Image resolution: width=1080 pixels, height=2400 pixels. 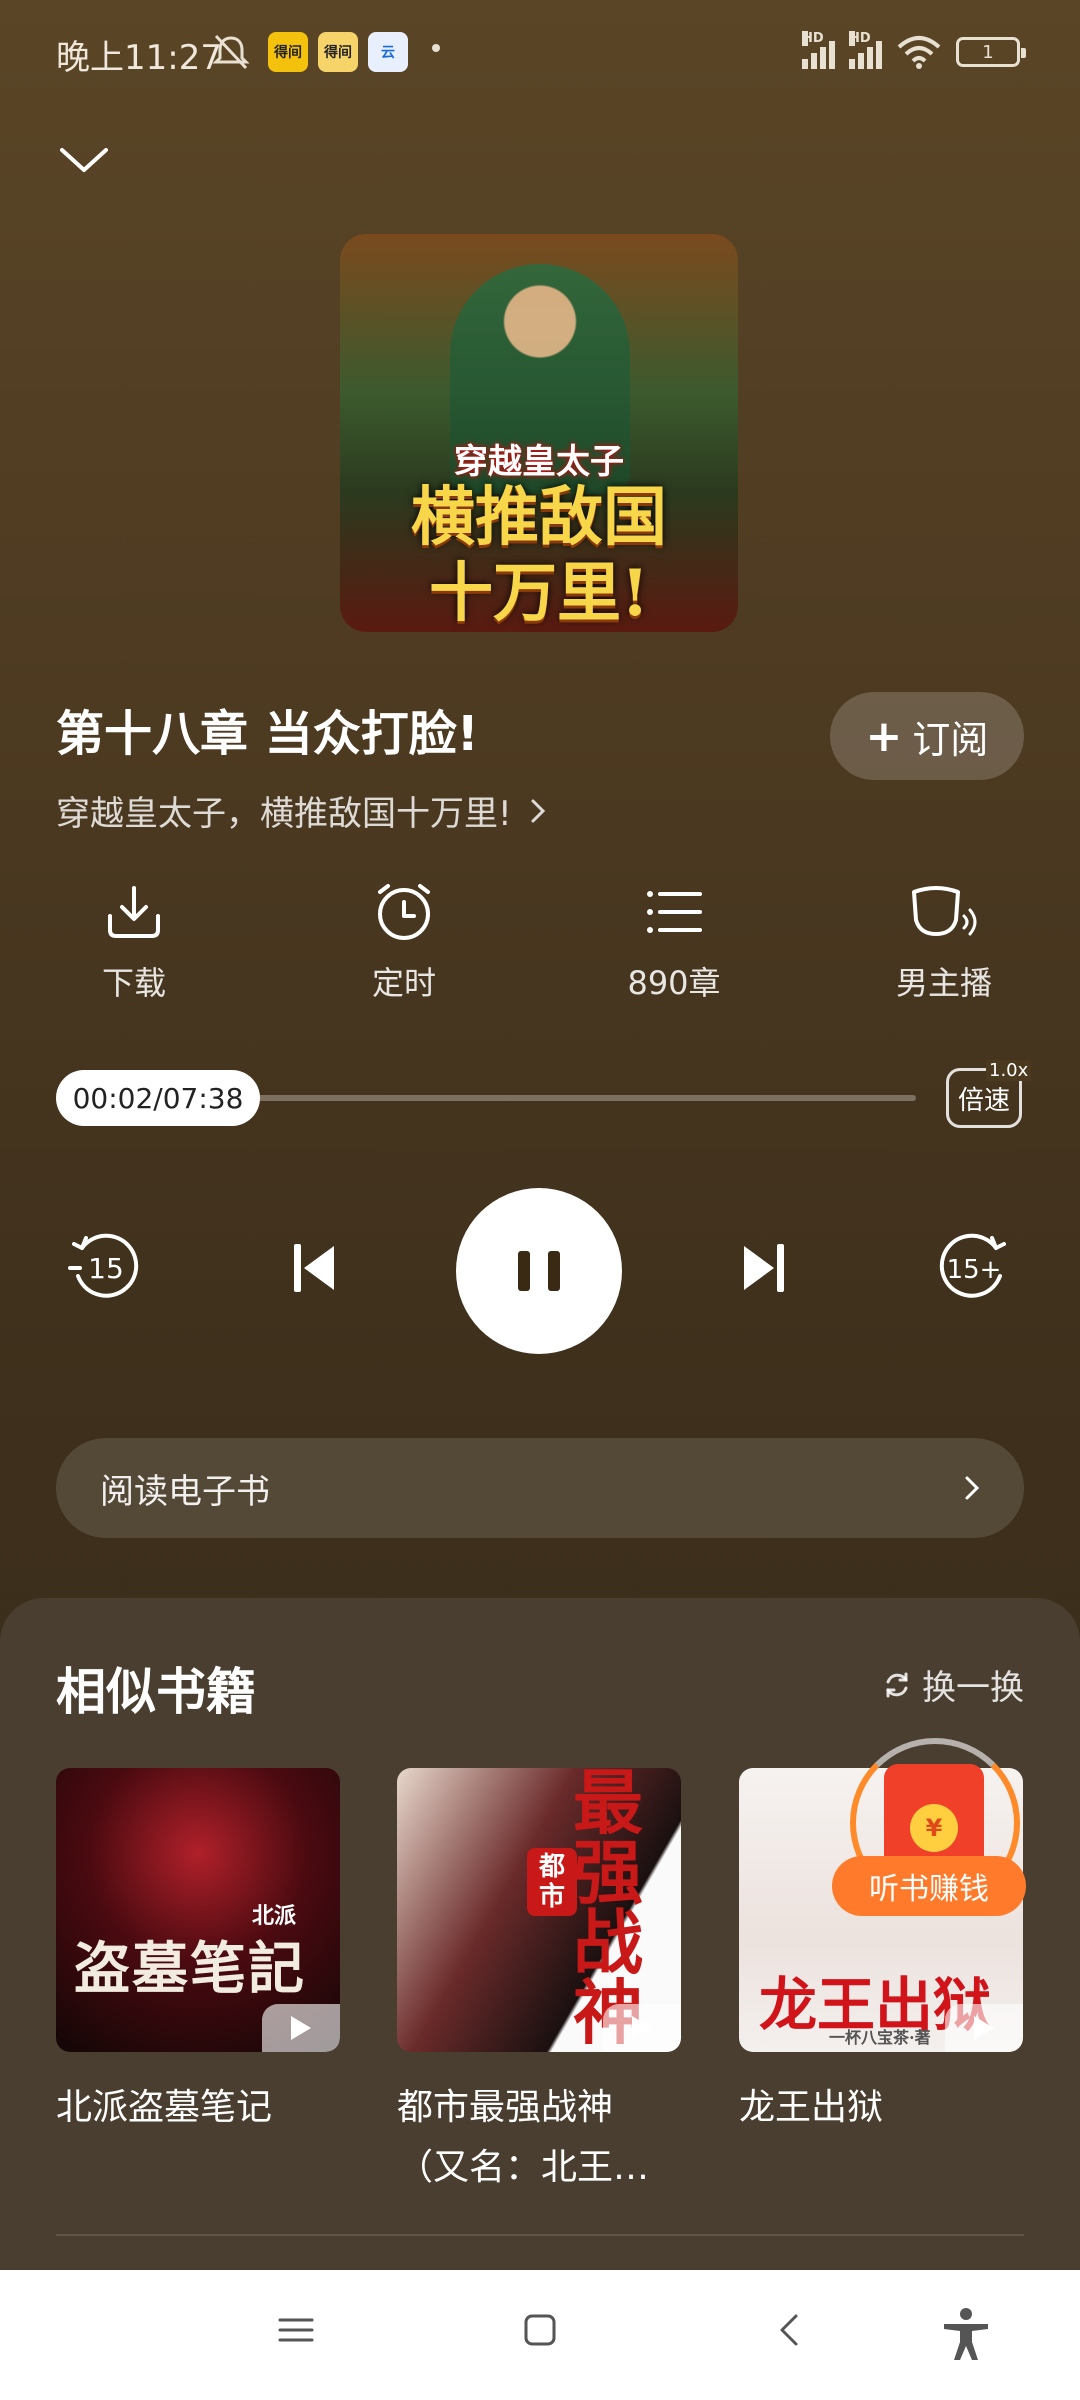 I want to click on download-button: 下载, so click(x=134, y=942).